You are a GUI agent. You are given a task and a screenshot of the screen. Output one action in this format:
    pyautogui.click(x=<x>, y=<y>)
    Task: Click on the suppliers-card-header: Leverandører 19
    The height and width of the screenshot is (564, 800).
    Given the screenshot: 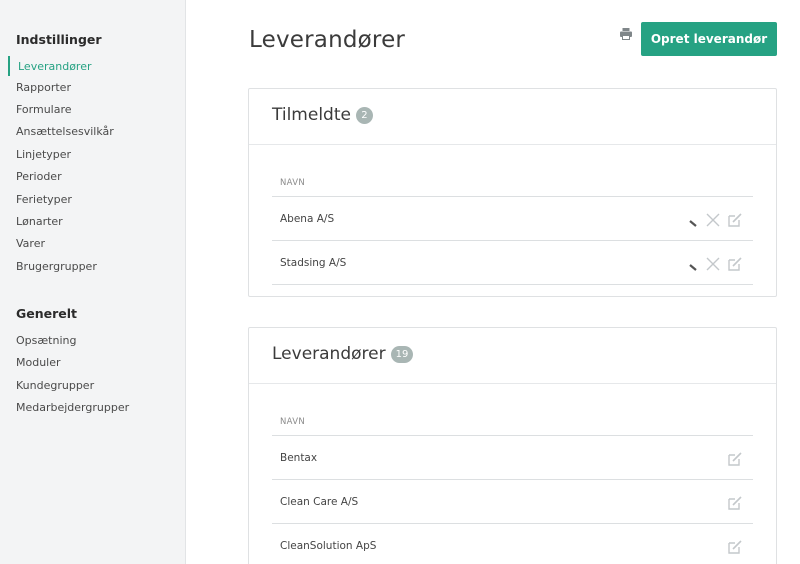 What is the action you would take?
    pyautogui.click(x=512, y=356)
    